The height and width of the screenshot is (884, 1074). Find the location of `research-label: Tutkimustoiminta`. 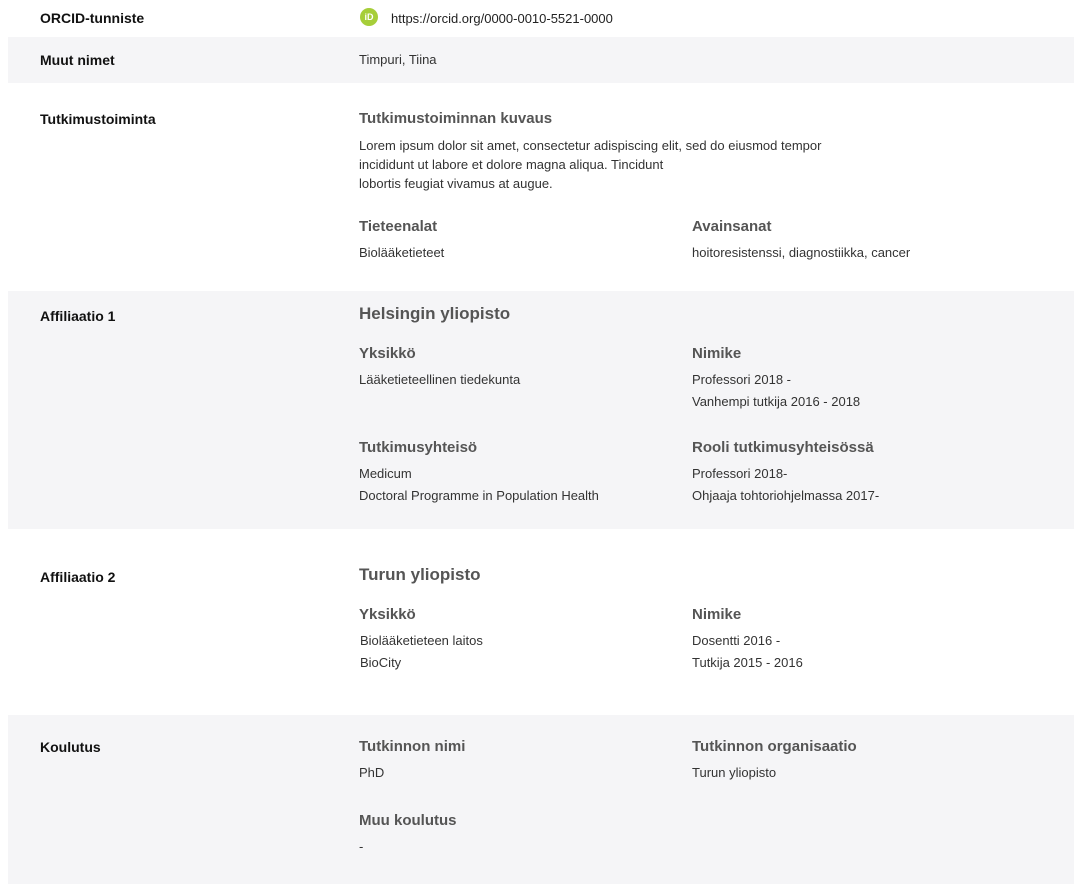

research-label: Tutkimustoiminta is located at coordinates (98, 119).